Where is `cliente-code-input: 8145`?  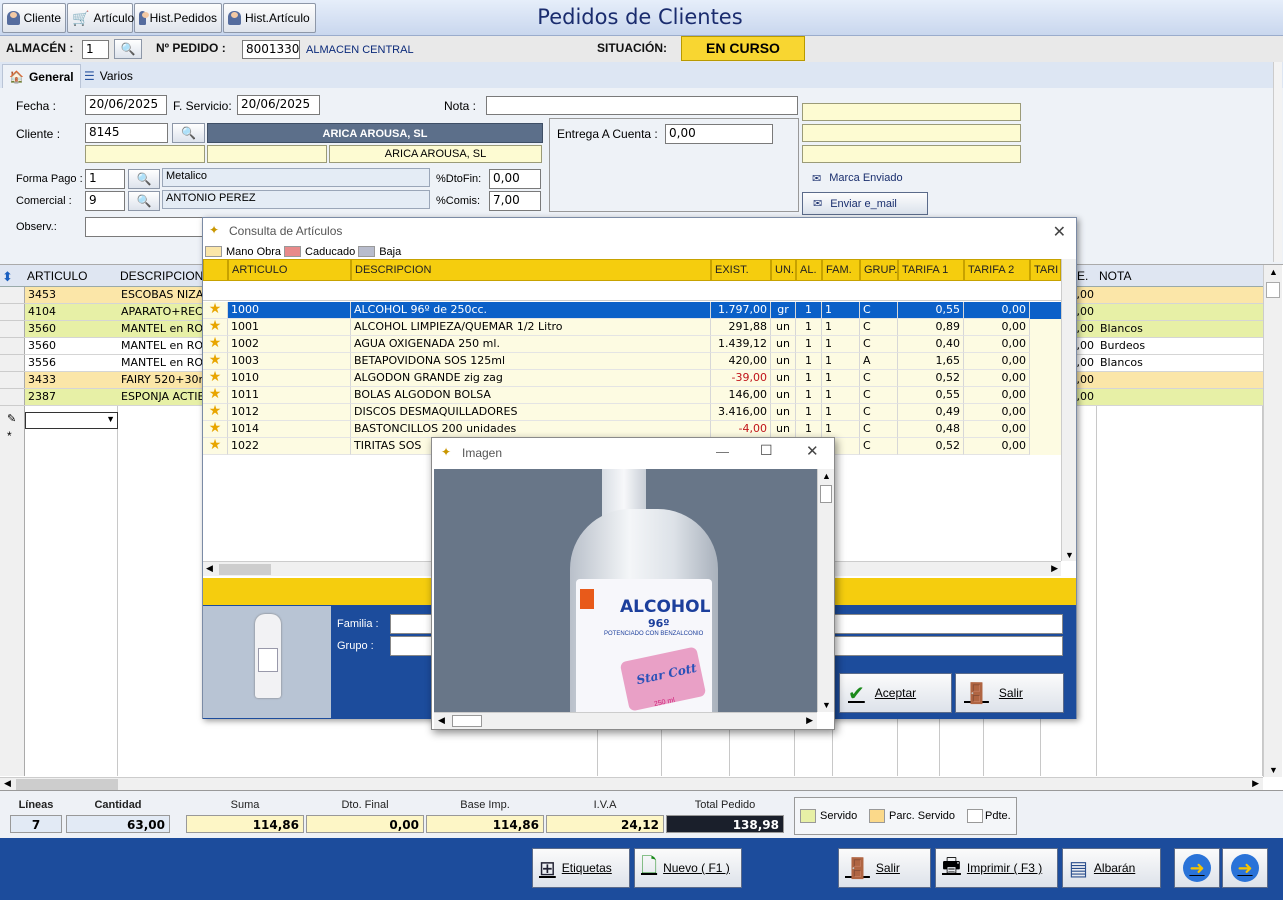 cliente-code-input: 8145 is located at coordinates (126, 133).